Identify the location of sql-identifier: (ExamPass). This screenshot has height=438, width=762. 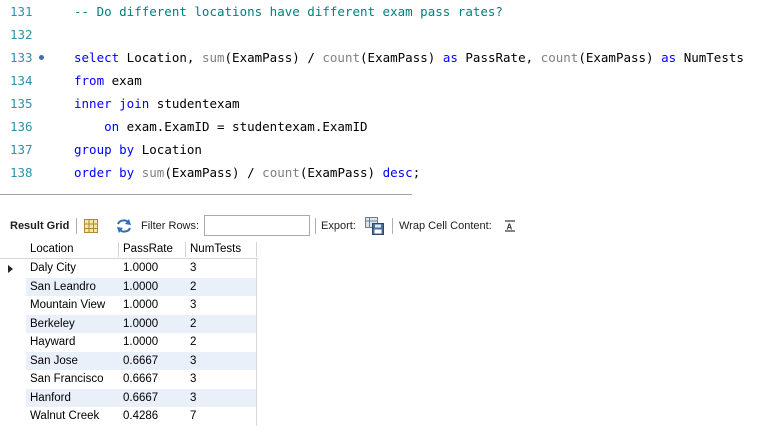
(341, 172).